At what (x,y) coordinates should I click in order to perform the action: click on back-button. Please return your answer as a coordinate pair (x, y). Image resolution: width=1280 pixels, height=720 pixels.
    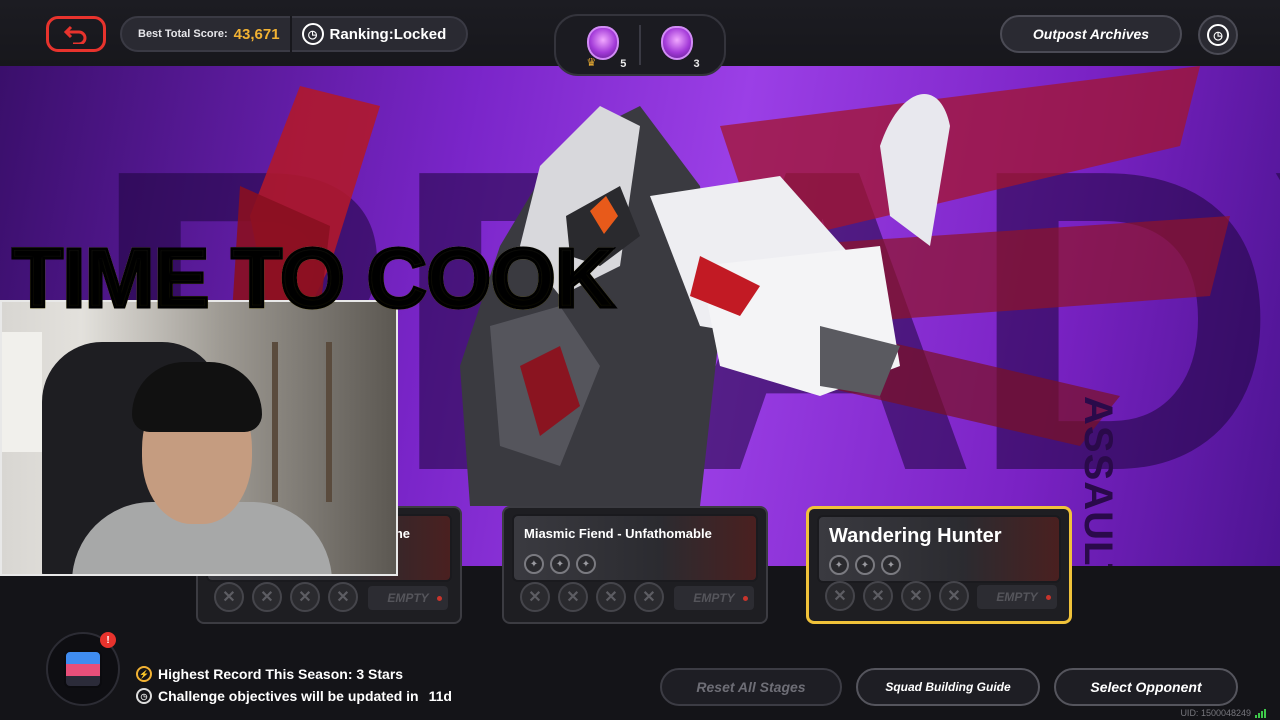
    Looking at the image, I should click on (76, 34).